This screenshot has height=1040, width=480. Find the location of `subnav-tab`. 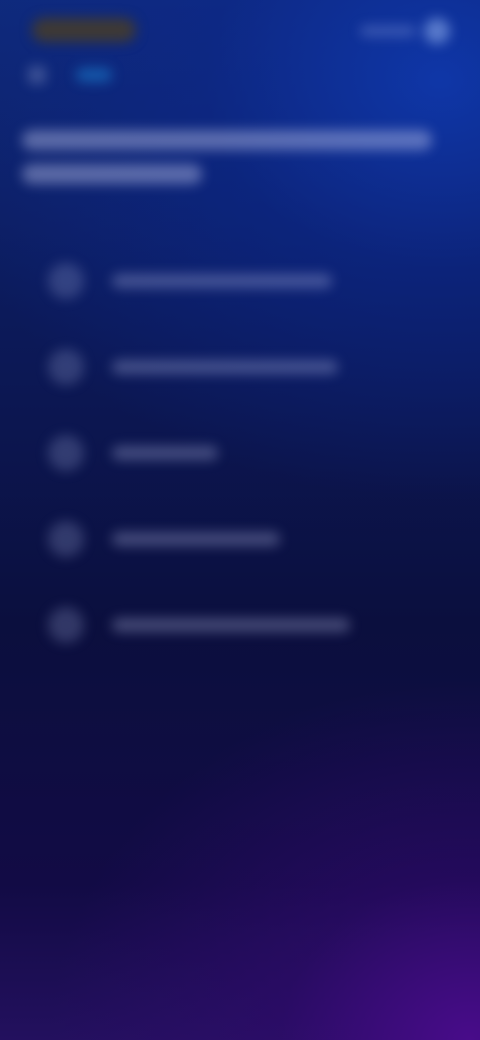

subnav-tab is located at coordinates (94, 75).